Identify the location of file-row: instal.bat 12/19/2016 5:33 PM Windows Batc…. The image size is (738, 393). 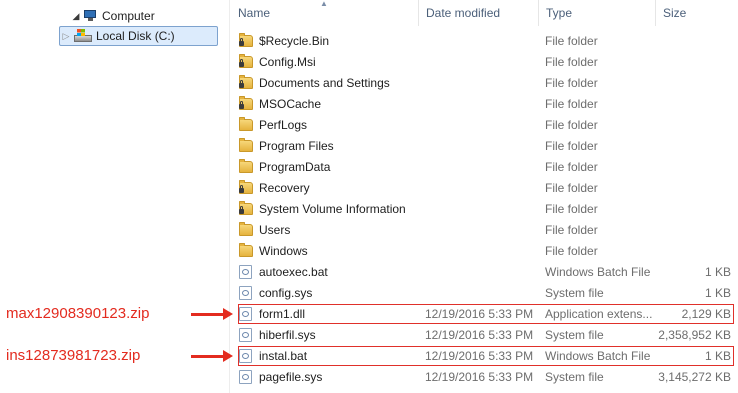
(484, 356).